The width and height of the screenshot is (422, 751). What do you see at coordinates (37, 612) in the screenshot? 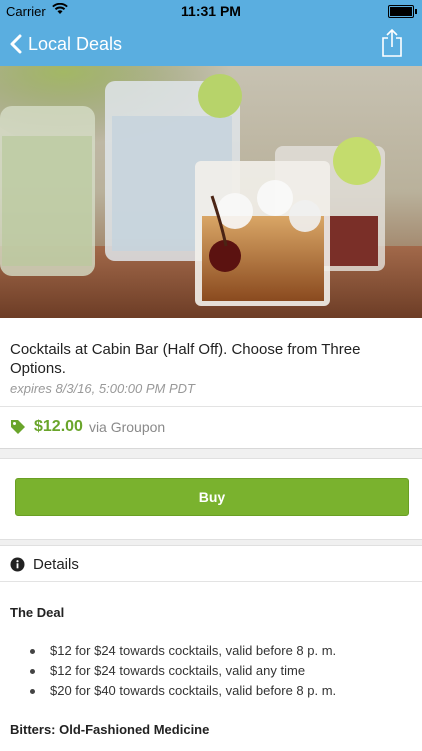
I see `the-deal-heading: The Deal` at bounding box center [37, 612].